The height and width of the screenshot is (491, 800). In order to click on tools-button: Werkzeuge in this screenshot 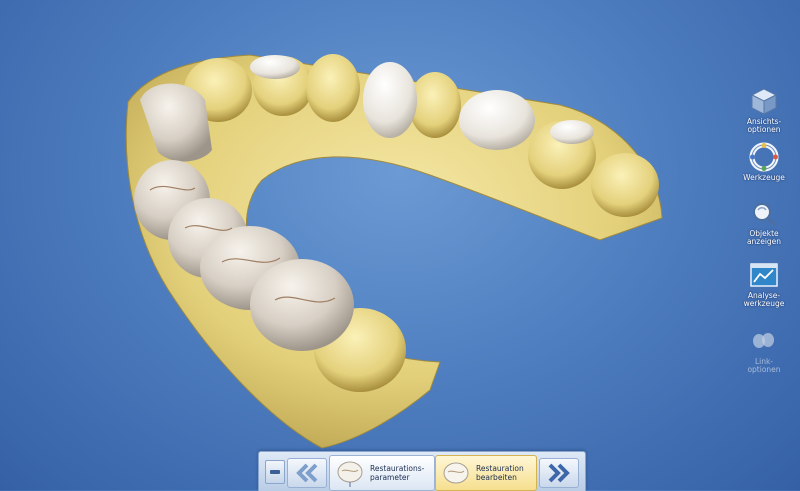, I will do `click(764, 162)`.